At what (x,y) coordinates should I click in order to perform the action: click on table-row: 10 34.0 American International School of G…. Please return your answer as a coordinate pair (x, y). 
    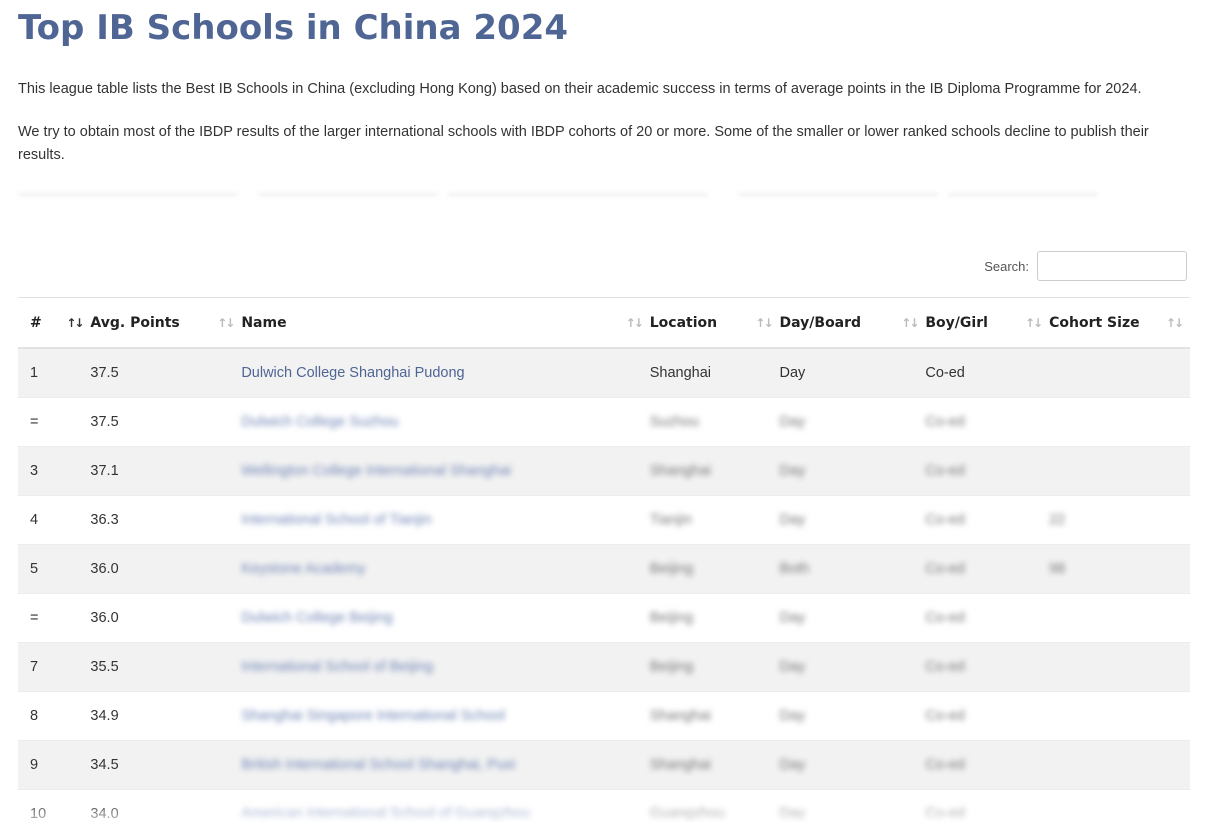
    Looking at the image, I should click on (604, 805).